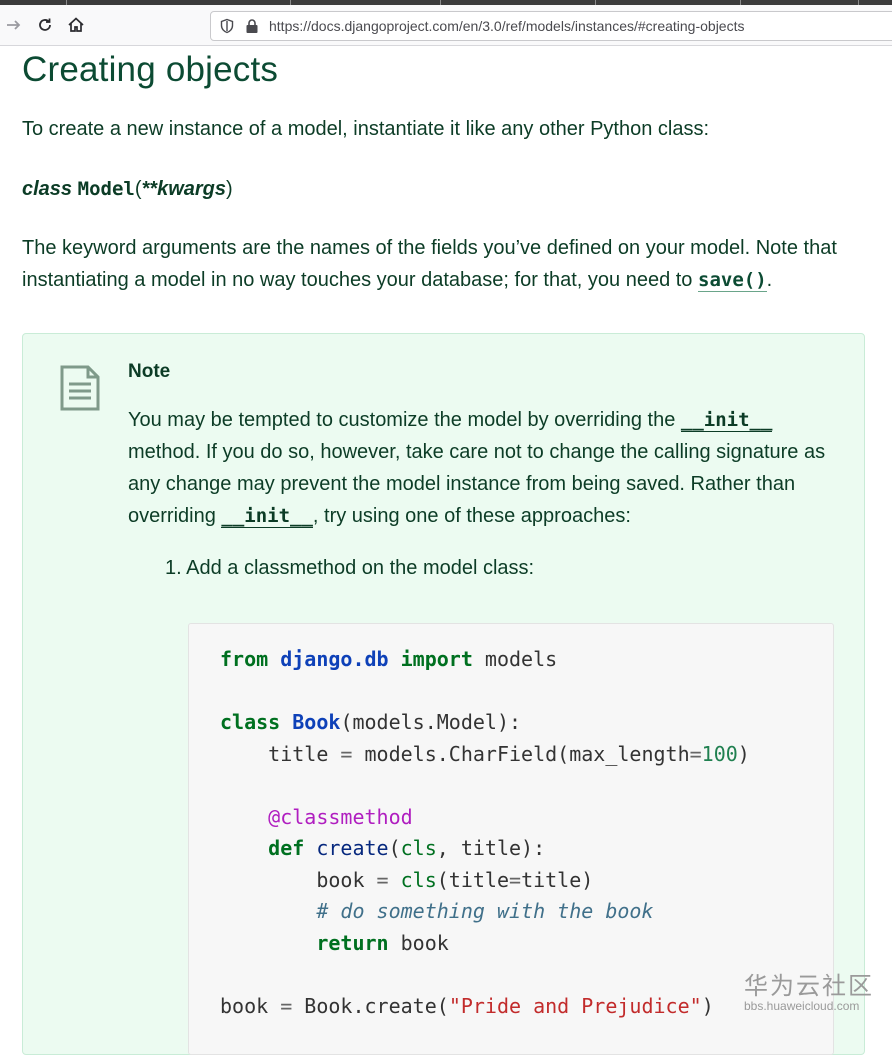  I want to click on site-watermark: 华为云社区 bbs.huaweicloud.com, so click(809, 989).